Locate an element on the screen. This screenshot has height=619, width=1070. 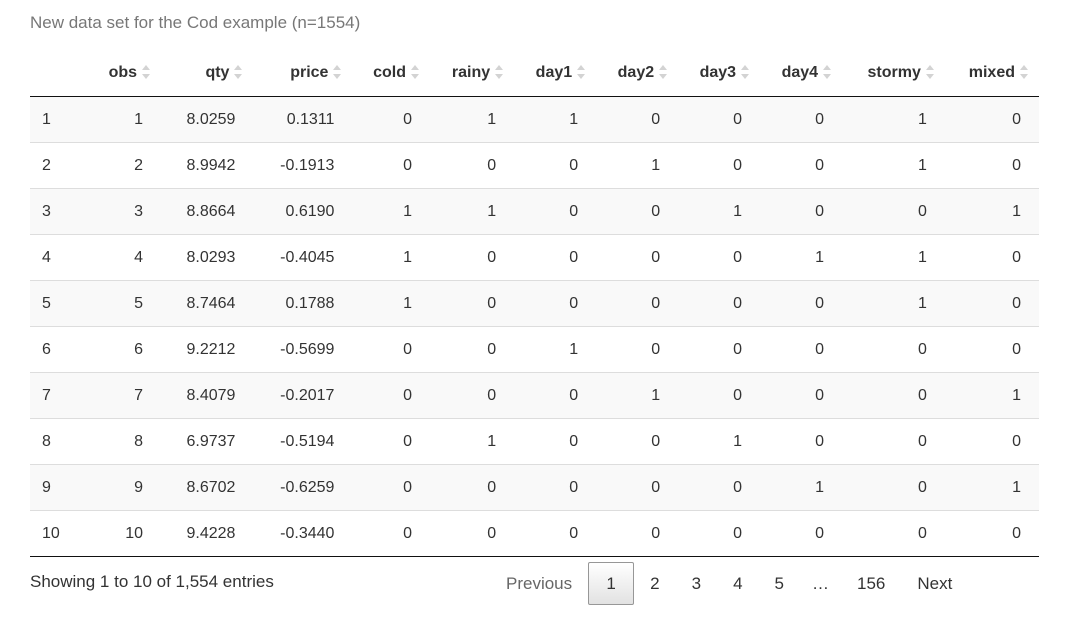
cell-price: 0.6190 is located at coordinates (303, 211).